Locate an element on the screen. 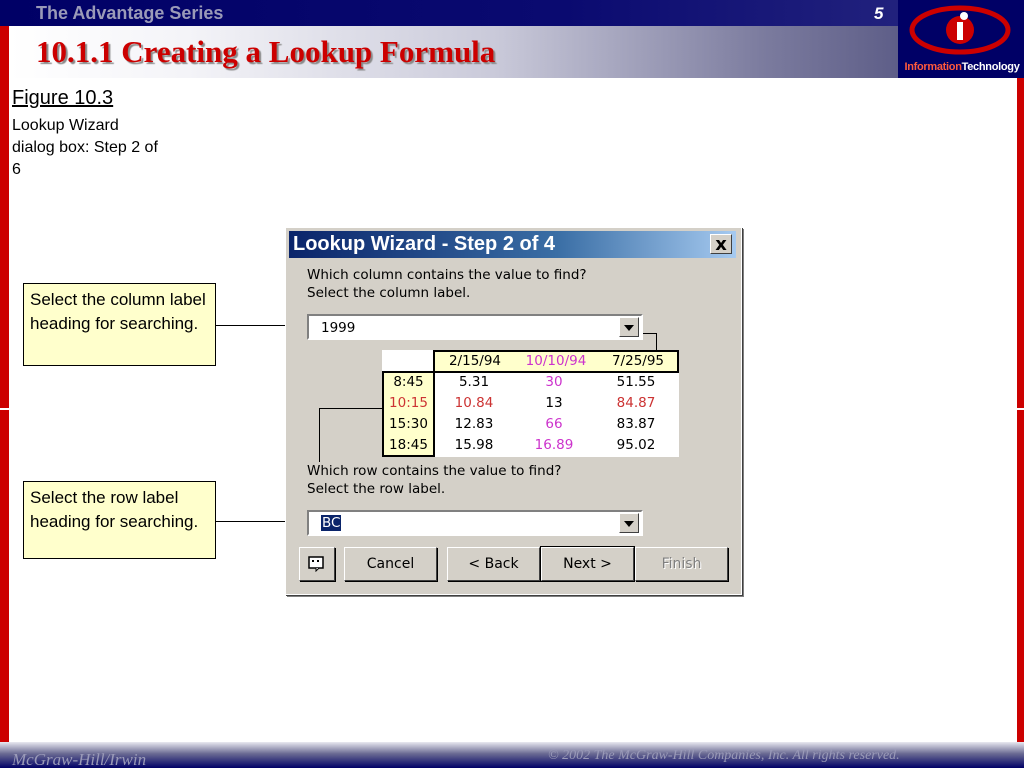 Image resolution: width=1024 pixels, height=770 pixels. office-assistant-icon is located at coordinates (316, 564).